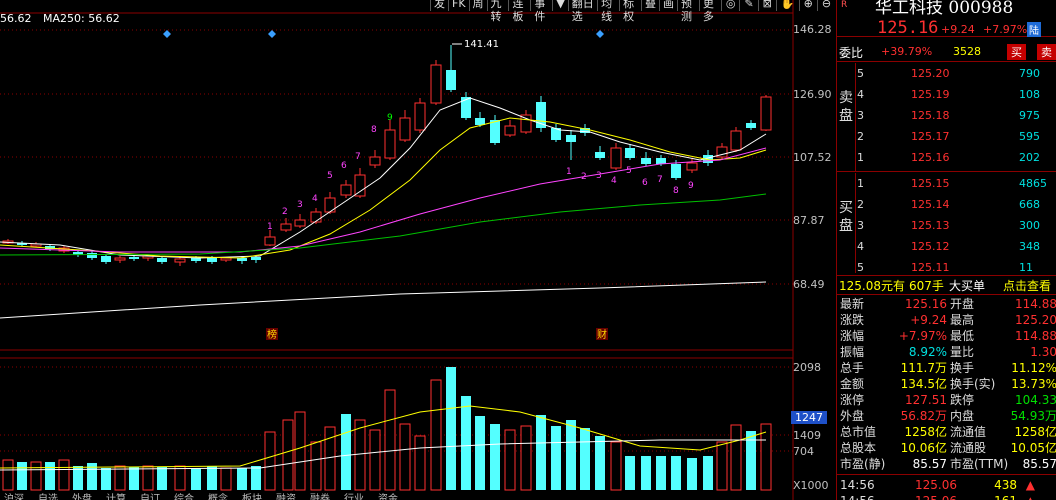 Image resolution: width=1056 pixels, height=500 pixels. Describe the element at coordinates (962, 304) in the screenshot. I see `stat-label: 开盘` at that location.